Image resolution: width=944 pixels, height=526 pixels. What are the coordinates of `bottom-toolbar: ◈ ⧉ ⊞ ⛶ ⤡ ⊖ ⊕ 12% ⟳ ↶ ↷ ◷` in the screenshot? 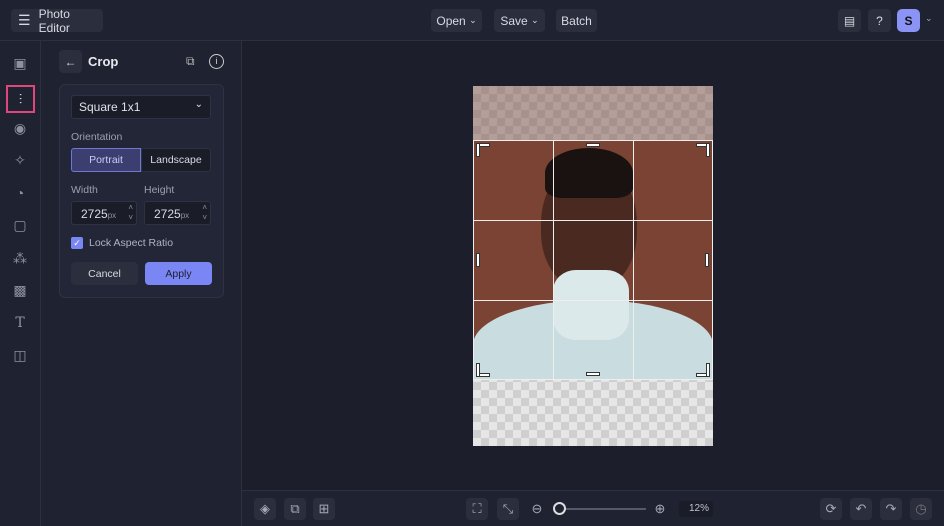 It's located at (593, 508).